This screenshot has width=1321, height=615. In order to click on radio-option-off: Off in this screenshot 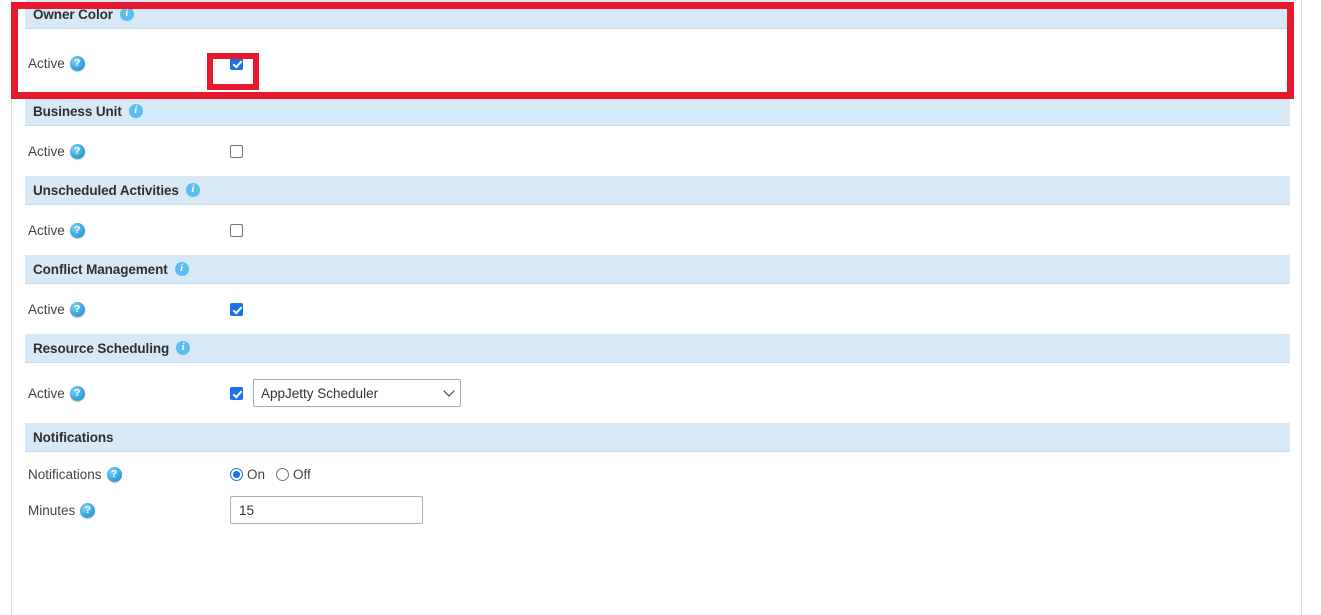, I will do `click(293, 474)`.